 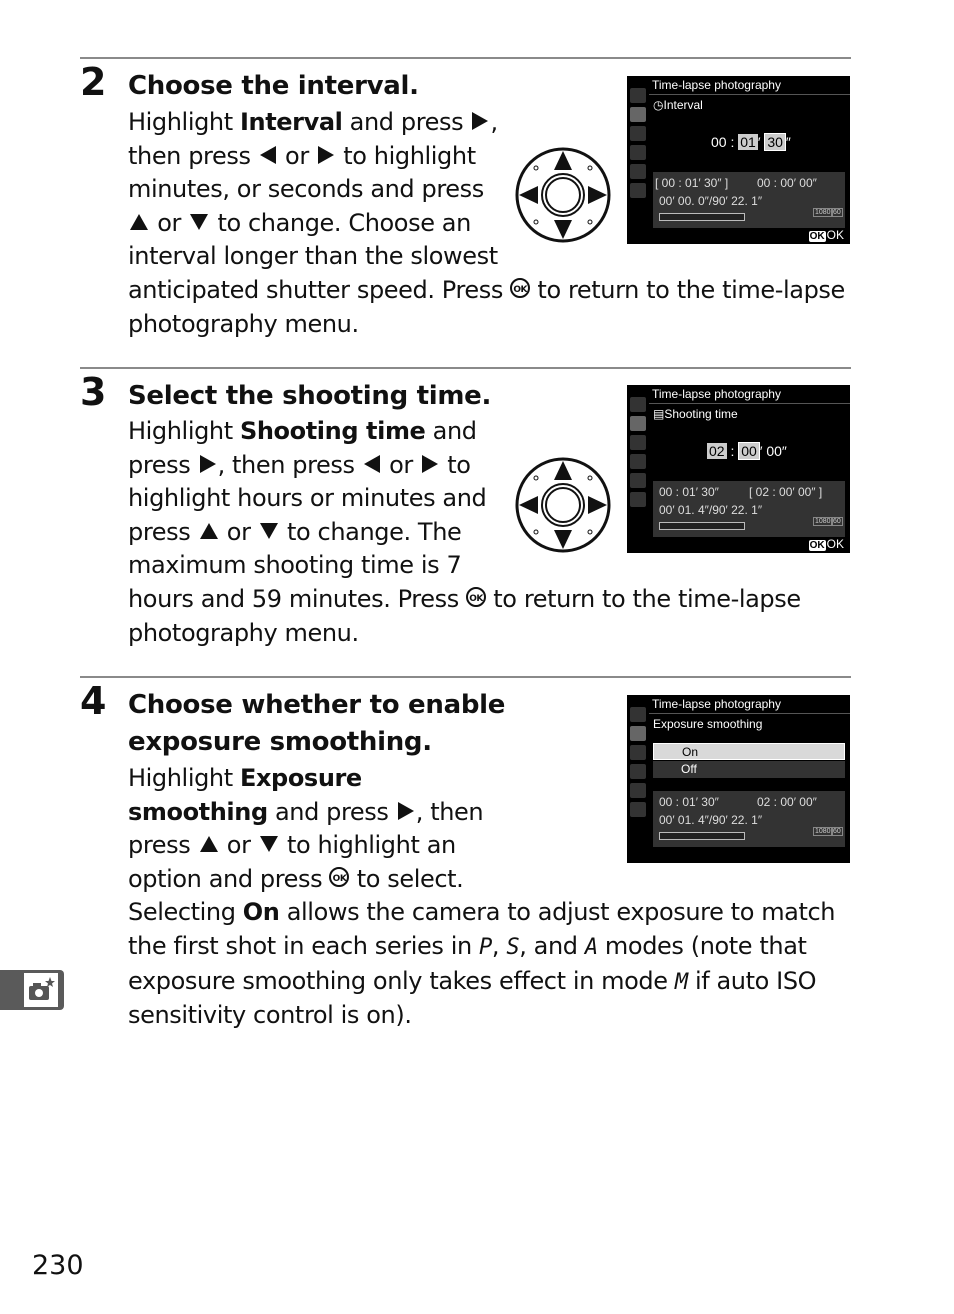 I want to click on hours-field: 00, so click(x=719, y=142).